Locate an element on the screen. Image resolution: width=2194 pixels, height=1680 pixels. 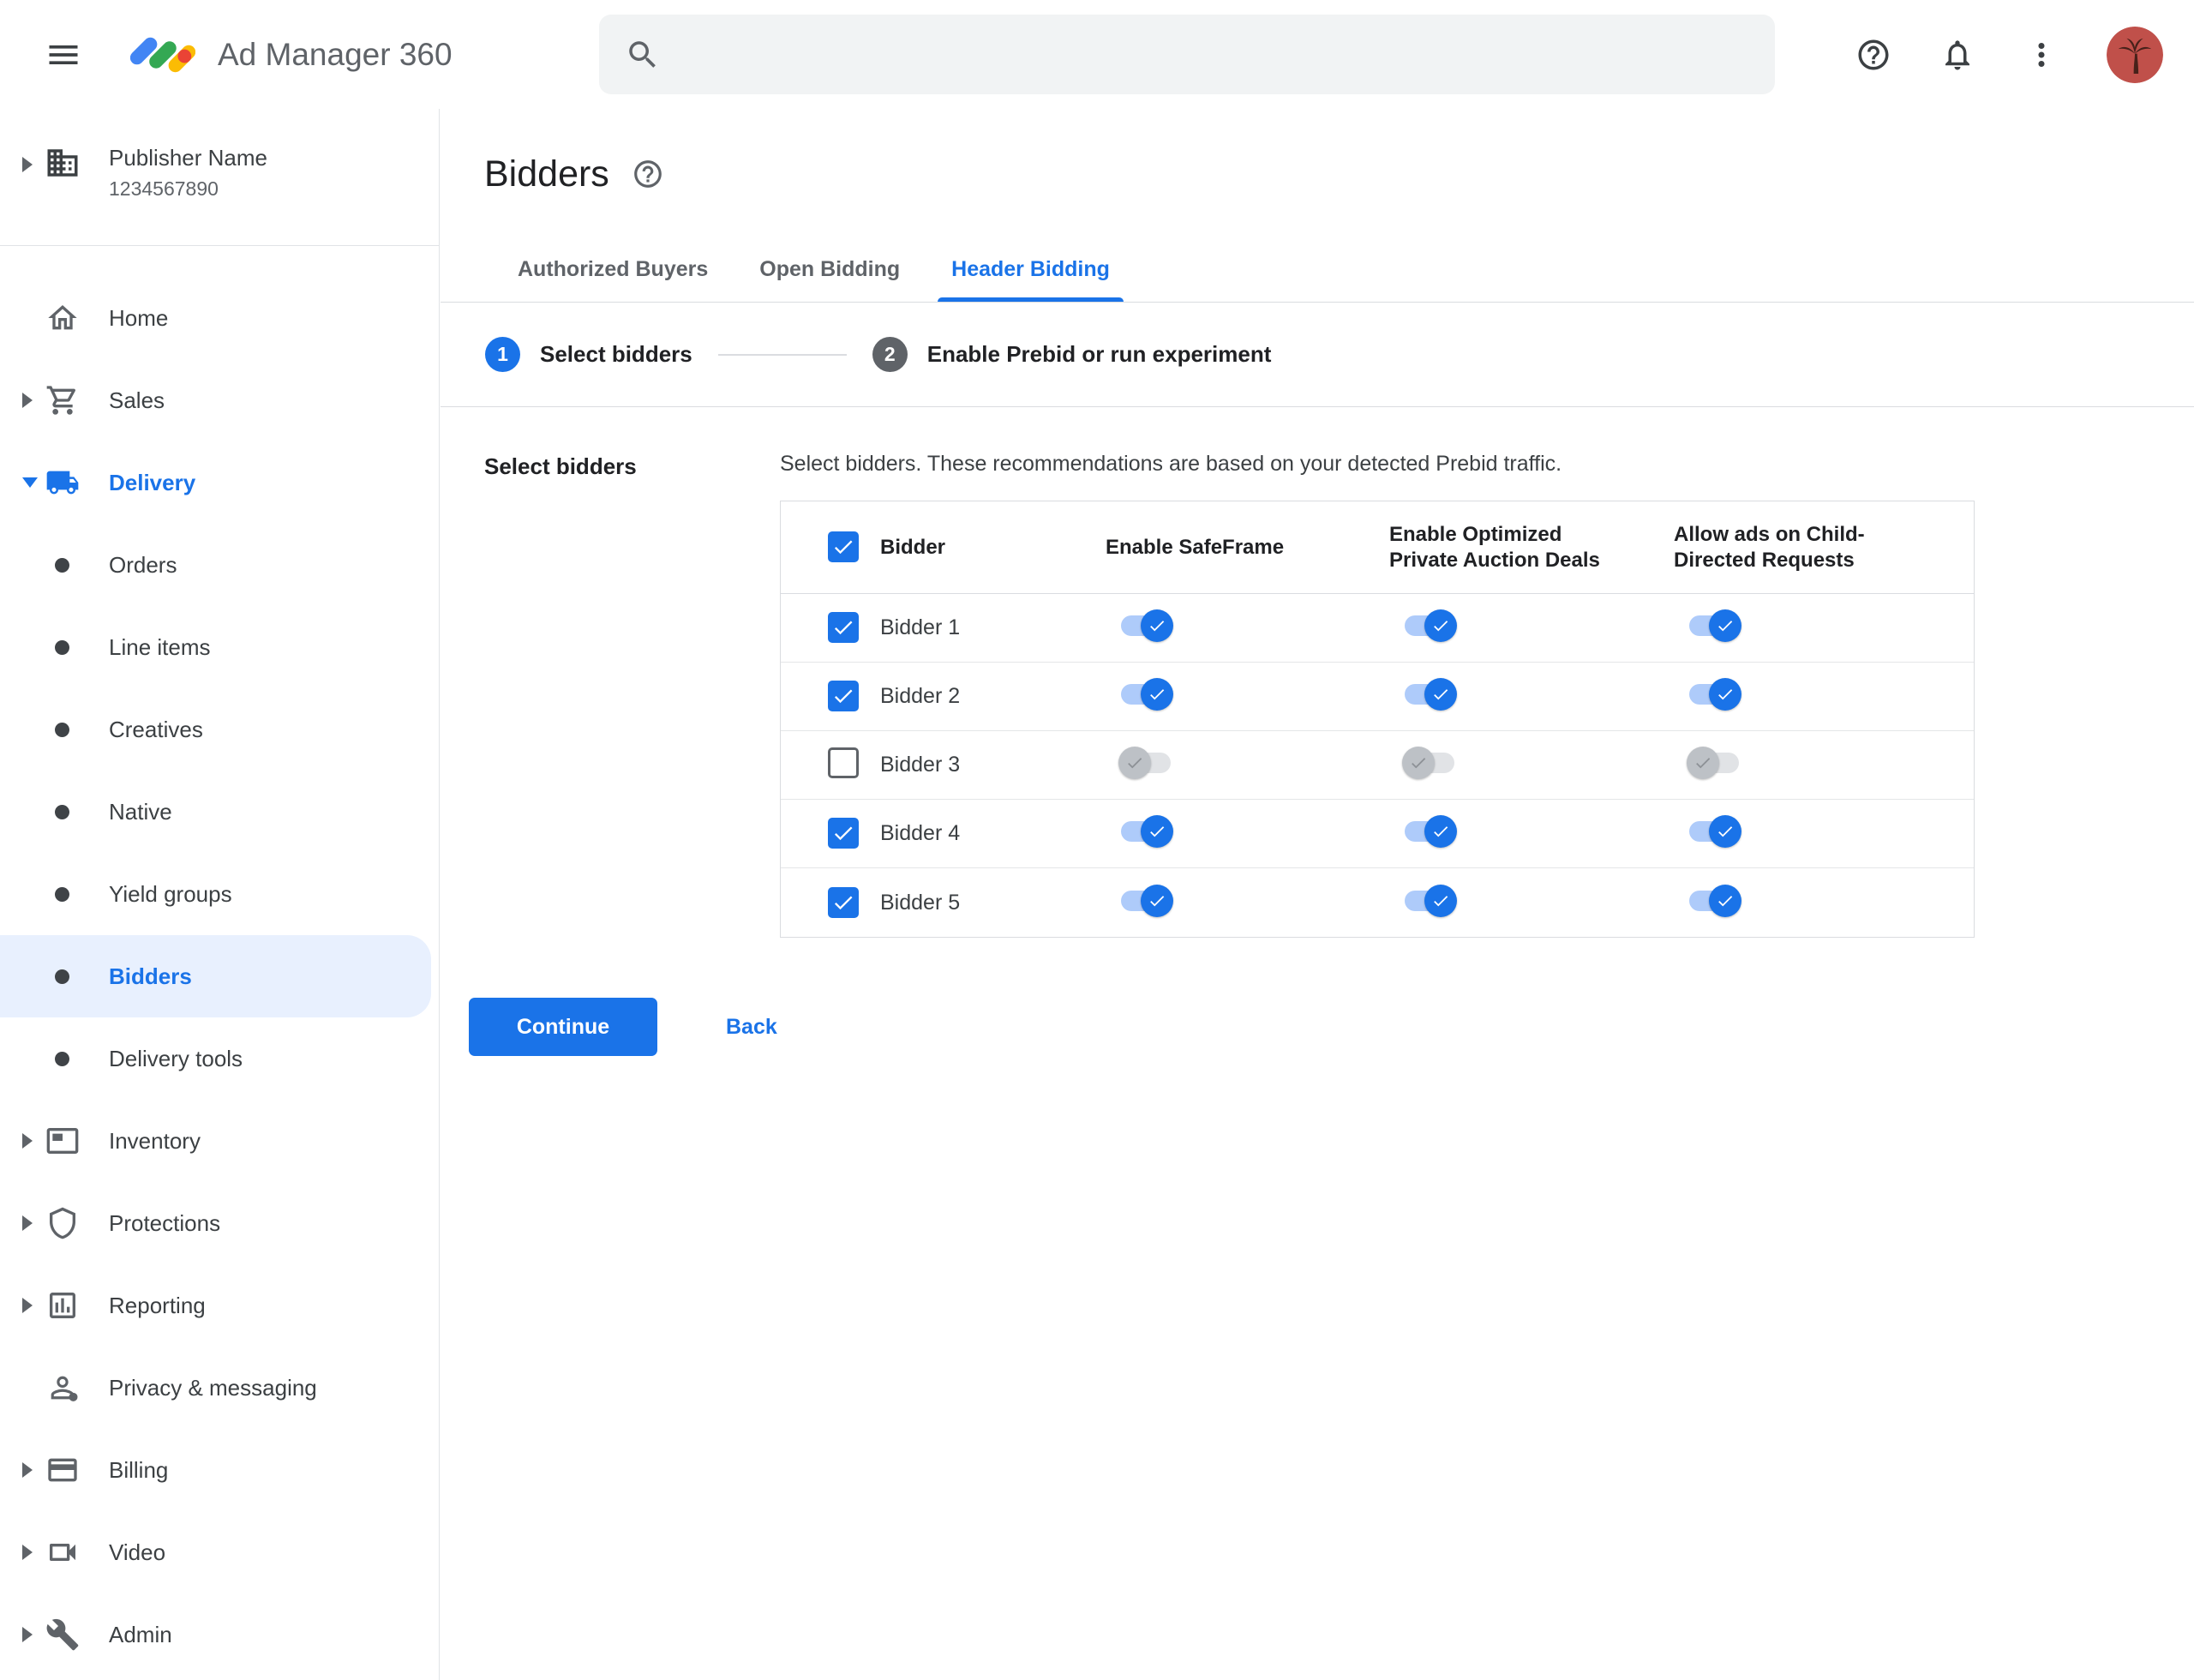
bidder-name: Bidder 5 is located at coordinates (920, 902).